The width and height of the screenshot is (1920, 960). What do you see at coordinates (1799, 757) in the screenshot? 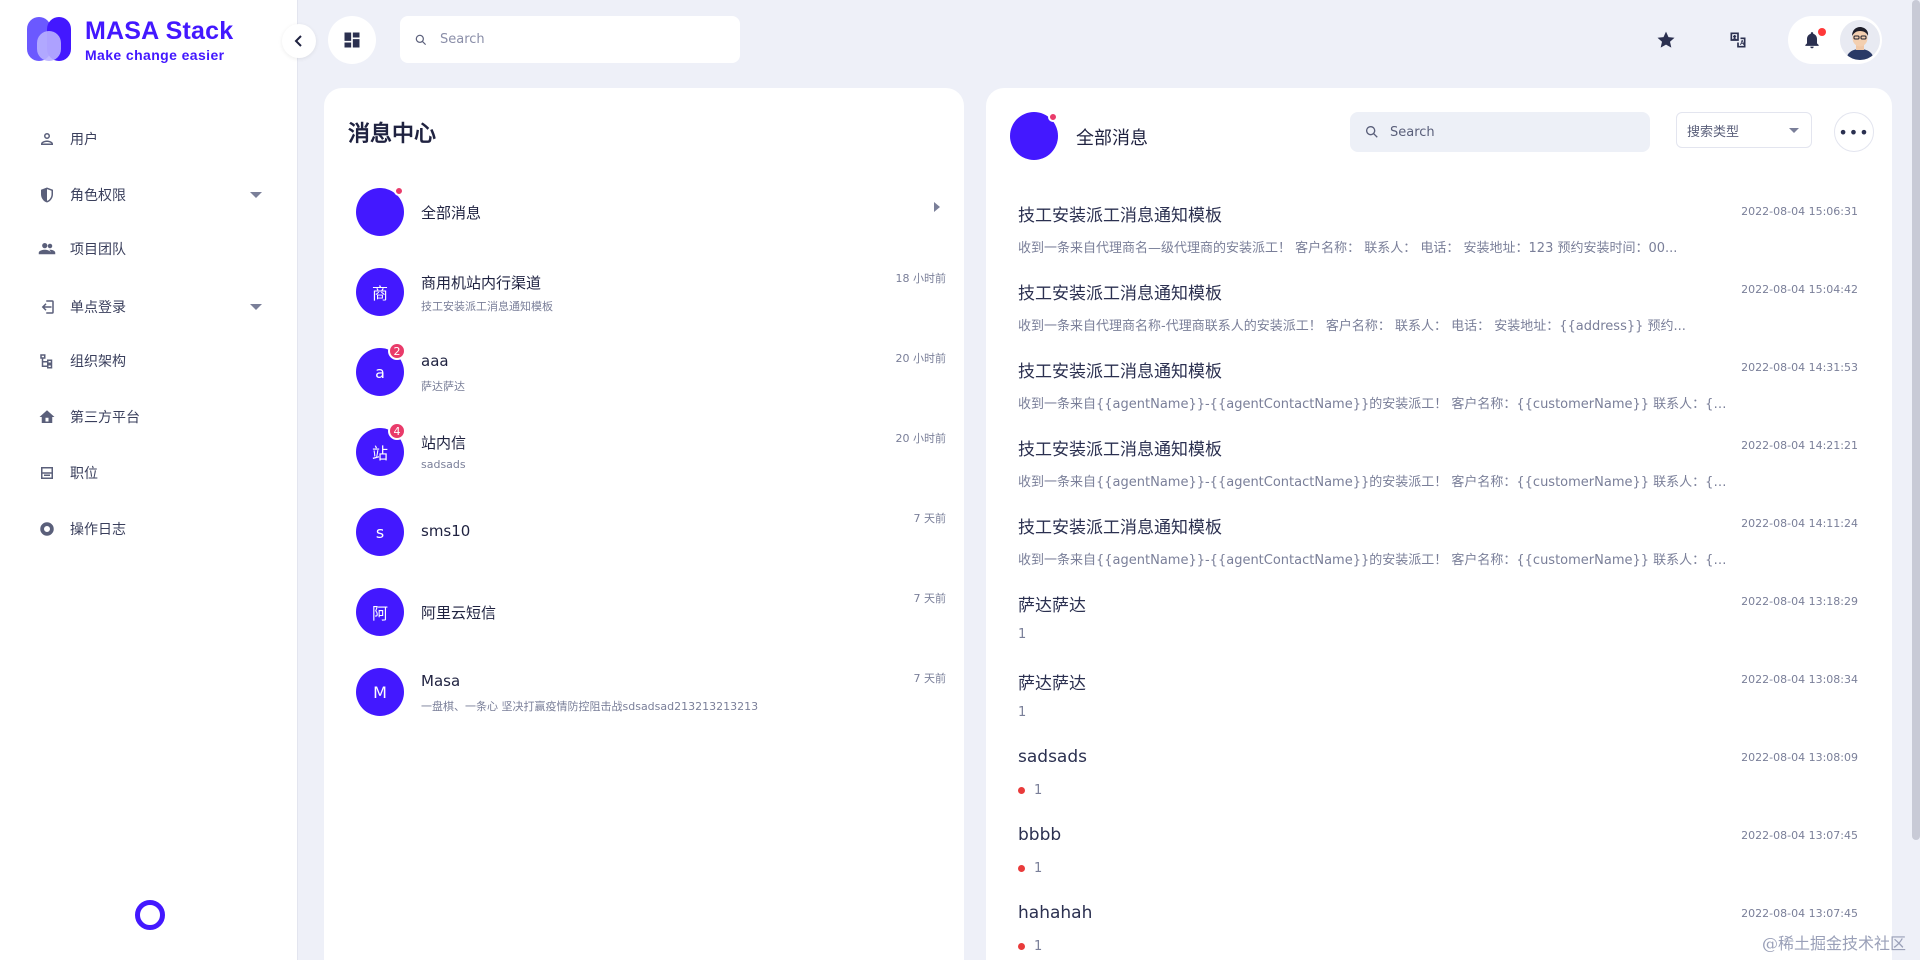
I see `message-time: 2022-08-04 13:08:09` at bounding box center [1799, 757].